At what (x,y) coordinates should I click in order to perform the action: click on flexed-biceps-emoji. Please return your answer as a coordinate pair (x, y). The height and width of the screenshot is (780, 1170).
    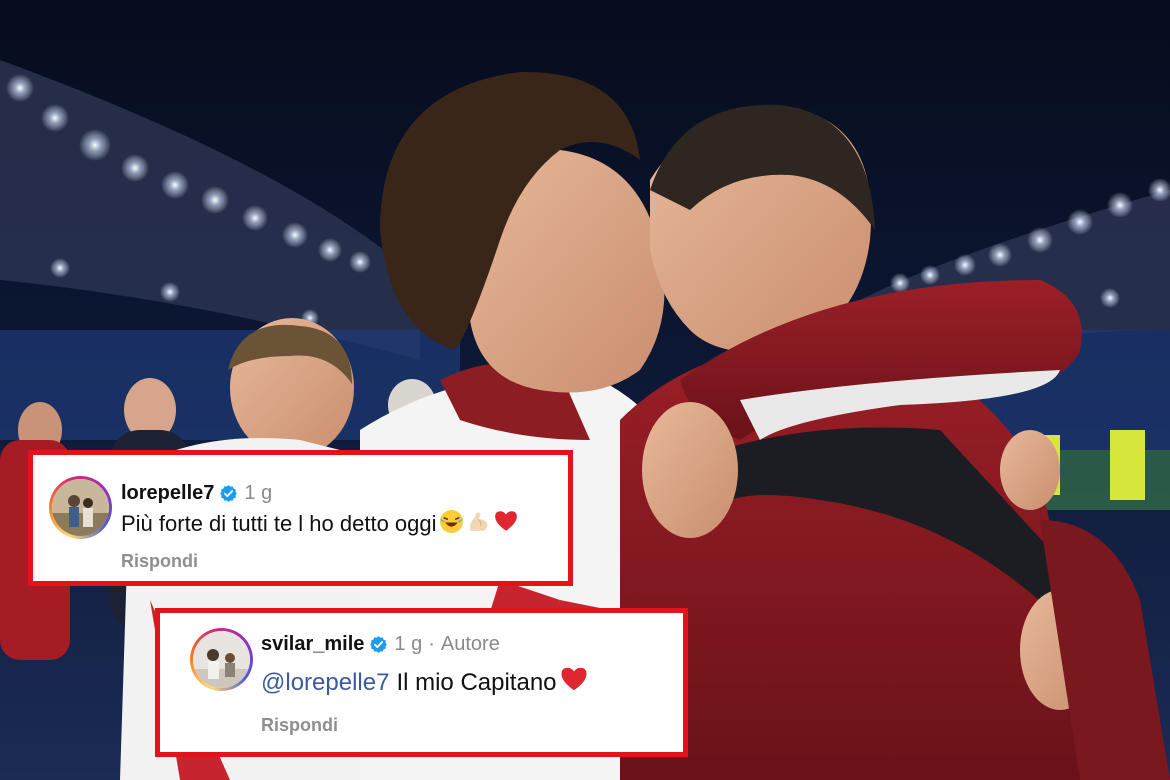
    Looking at the image, I should click on (478, 524).